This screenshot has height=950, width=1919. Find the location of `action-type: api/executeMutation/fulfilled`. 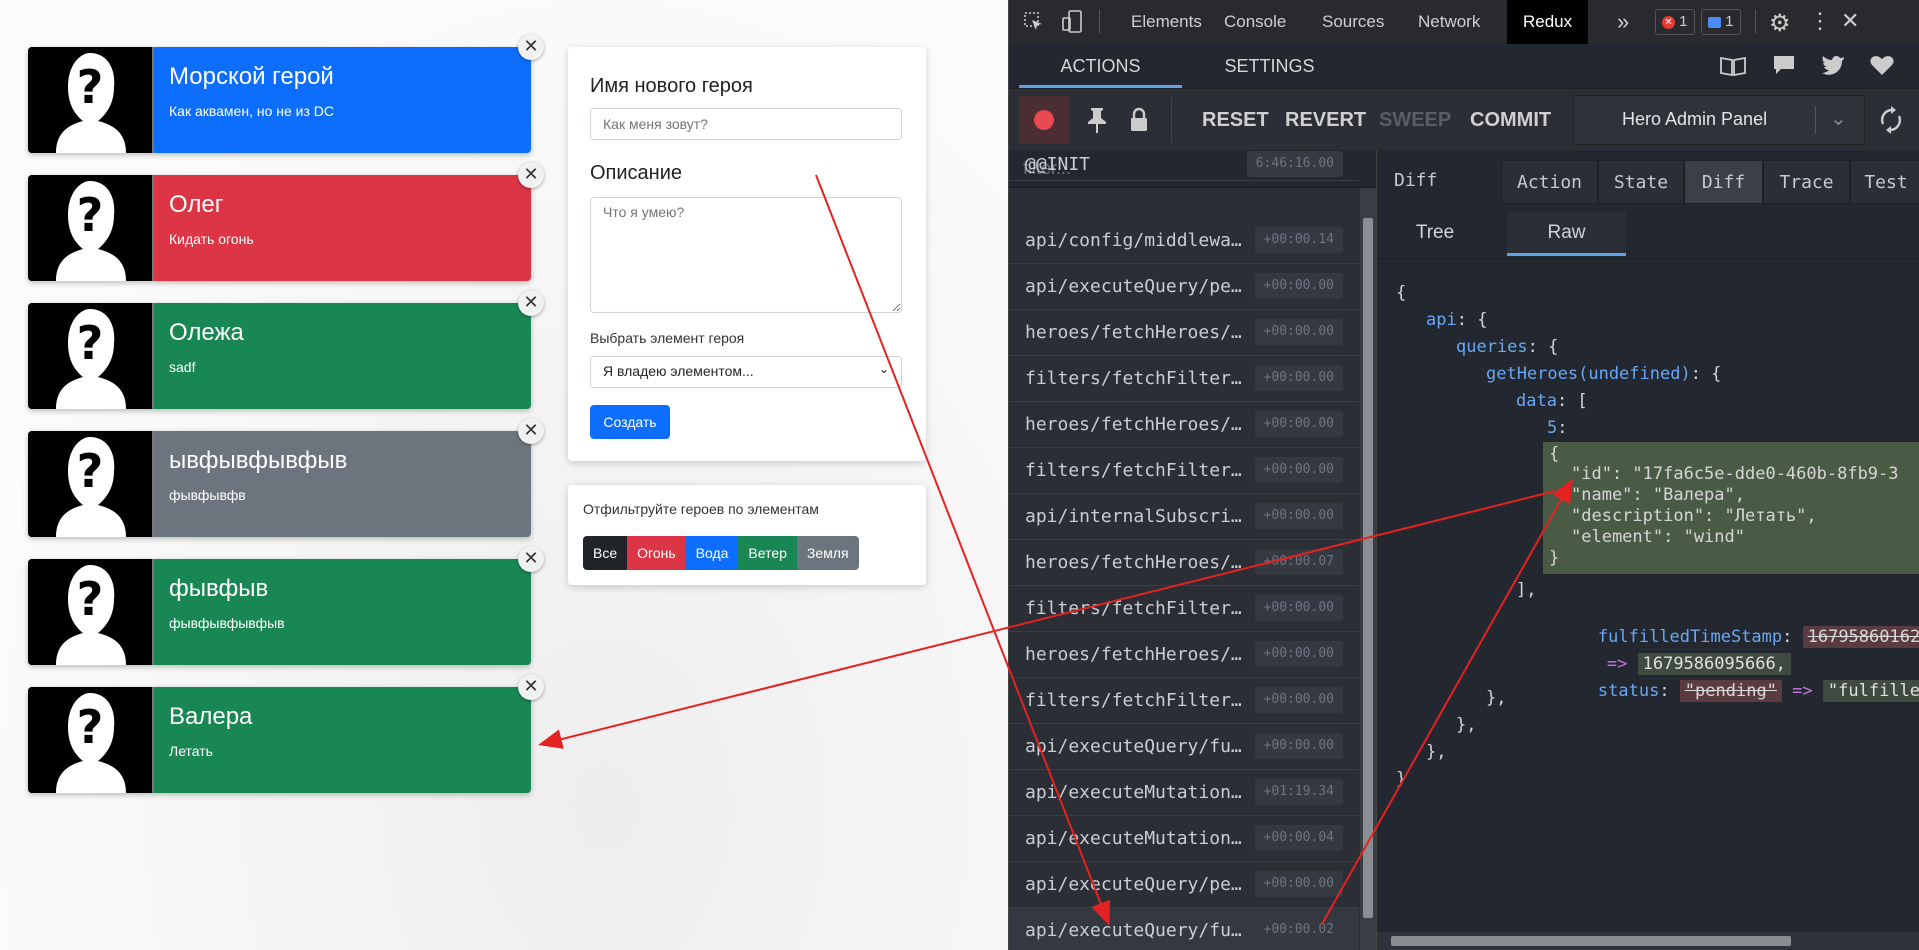

action-type: api/executeMutation/fulfilled is located at coordinates (1137, 838).